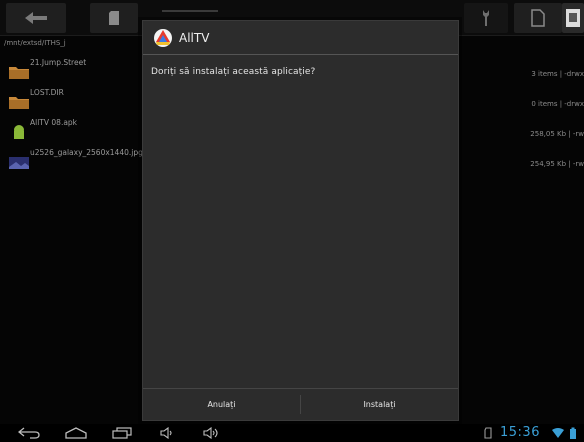 Image resolution: width=584 pixels, height=442 pixels. What do you see at coordinates (122, 433) in the screenshot?
I see `recent-apps-icon` at bounding box center [122, 433].